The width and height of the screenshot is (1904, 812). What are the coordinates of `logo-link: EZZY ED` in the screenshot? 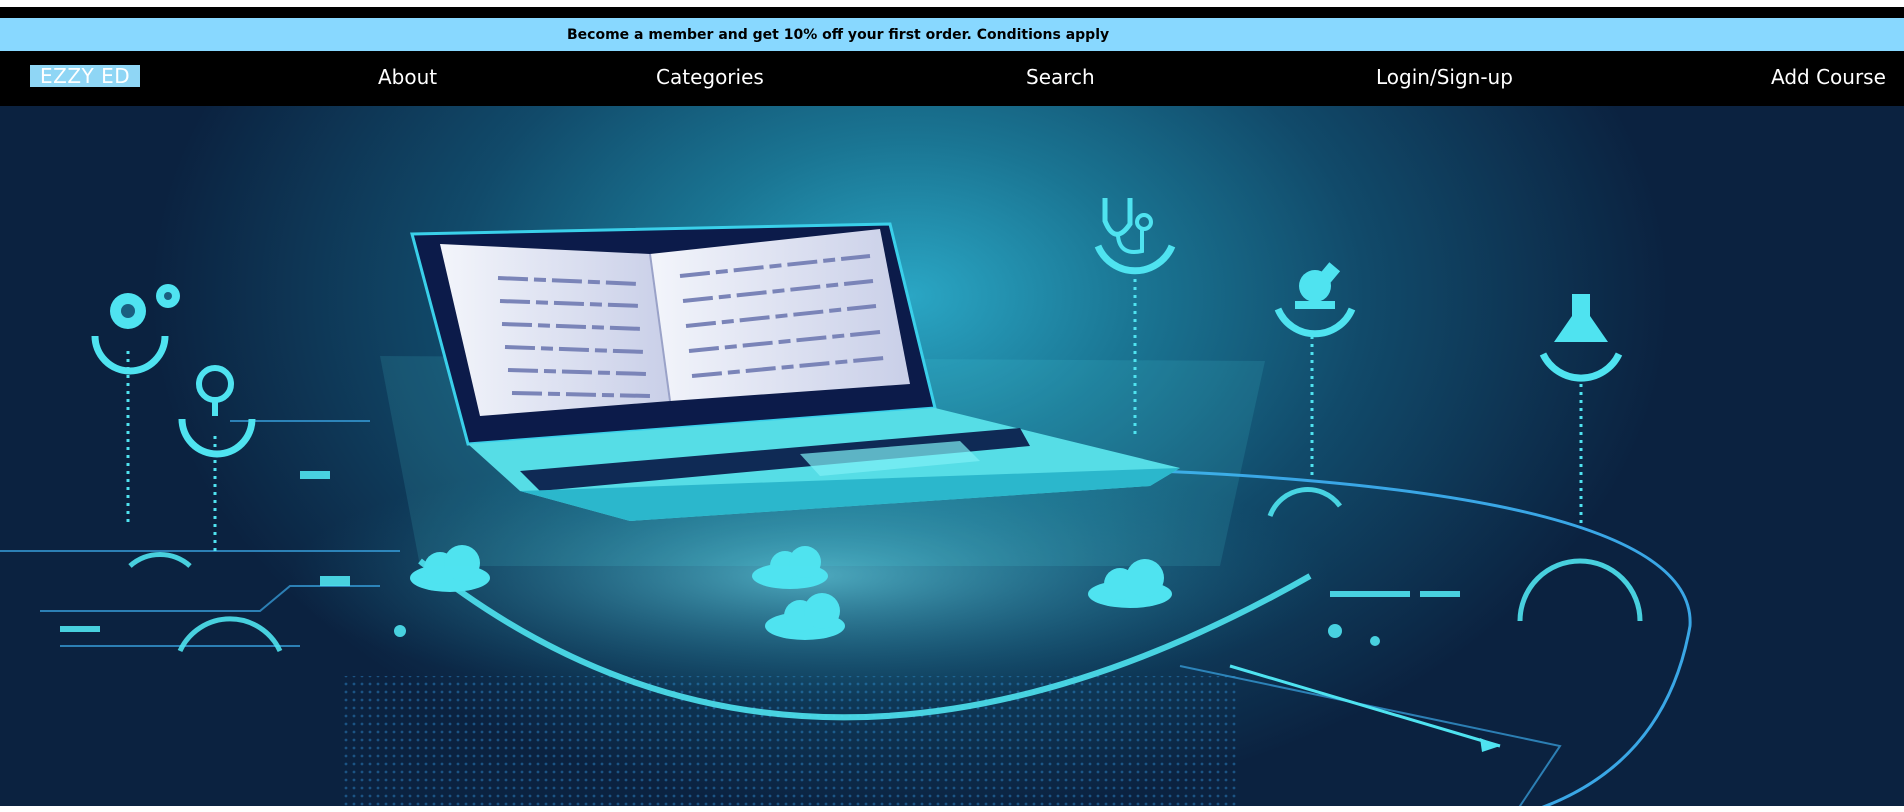 It's located at (85, 76).